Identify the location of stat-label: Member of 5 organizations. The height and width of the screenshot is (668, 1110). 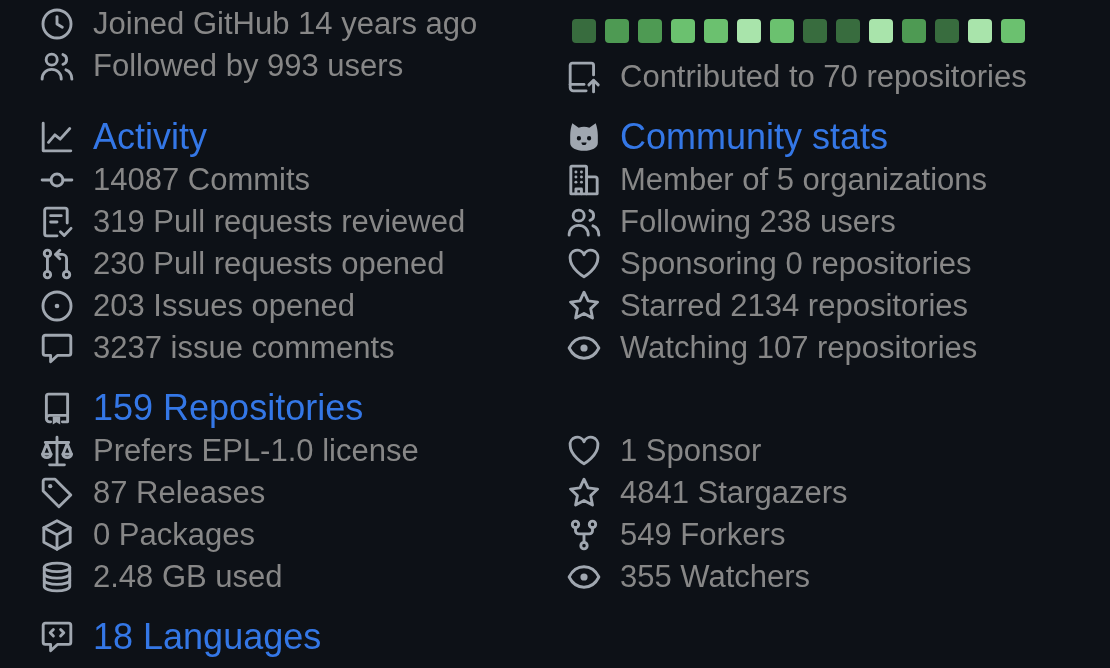
(804, 180).